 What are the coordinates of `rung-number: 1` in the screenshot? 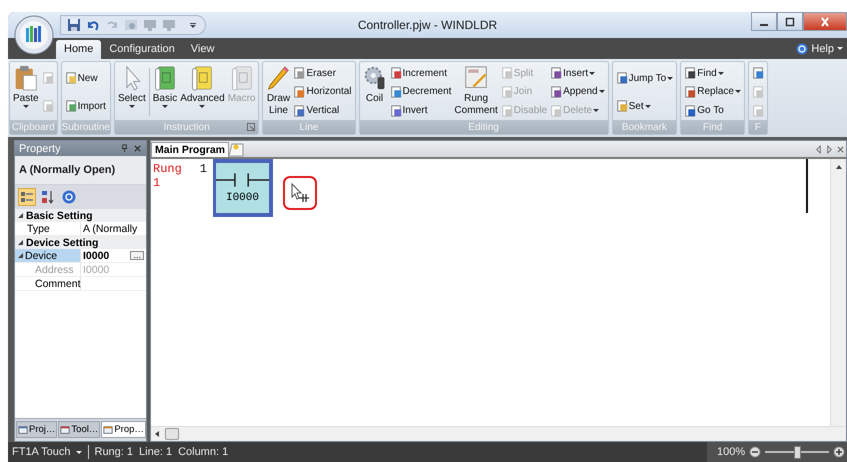 It's located at (157, 183).